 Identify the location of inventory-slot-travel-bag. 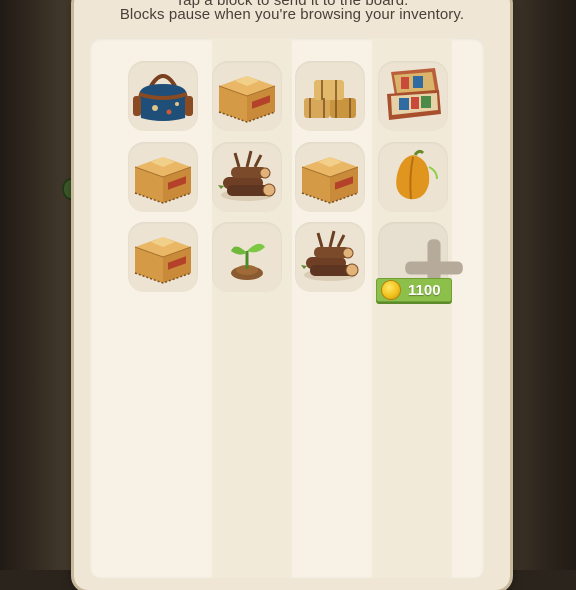
(163, 96).